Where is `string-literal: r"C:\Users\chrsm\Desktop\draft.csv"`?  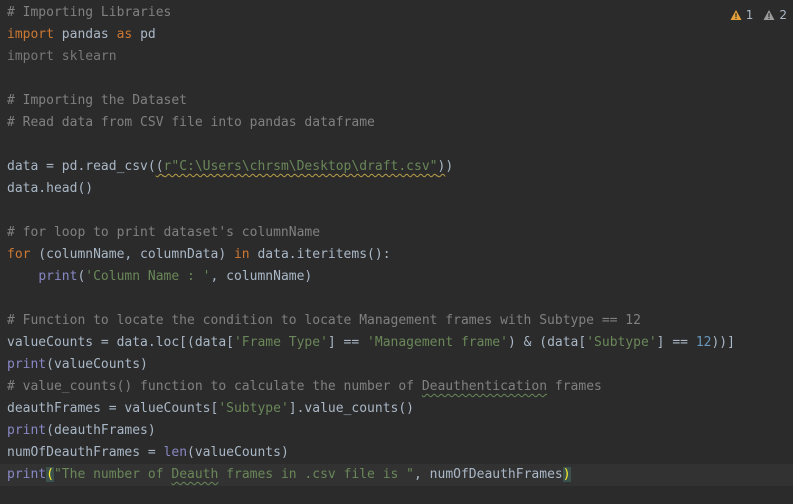 string-literal: r"C:\Users\chrsm\Desktop\draft.csv" is located at coordinates (300, 166).